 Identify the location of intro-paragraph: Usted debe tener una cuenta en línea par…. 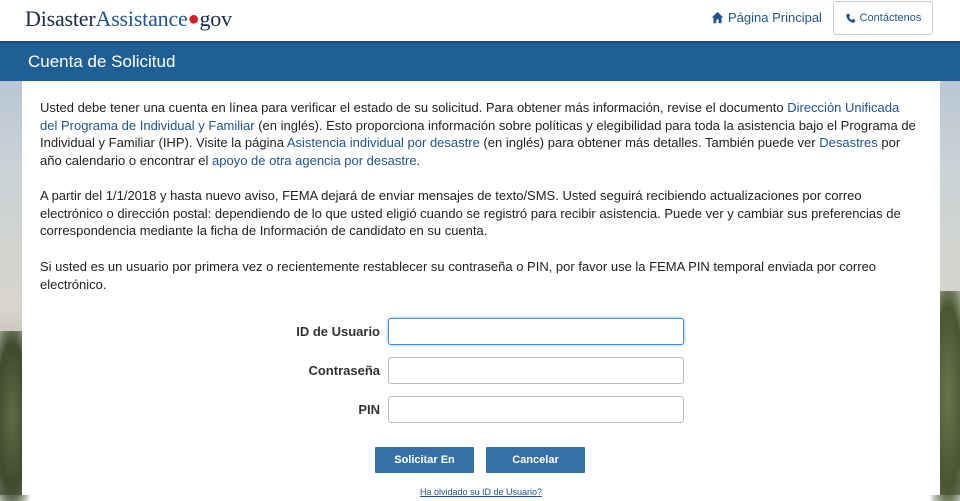
(478, 134).